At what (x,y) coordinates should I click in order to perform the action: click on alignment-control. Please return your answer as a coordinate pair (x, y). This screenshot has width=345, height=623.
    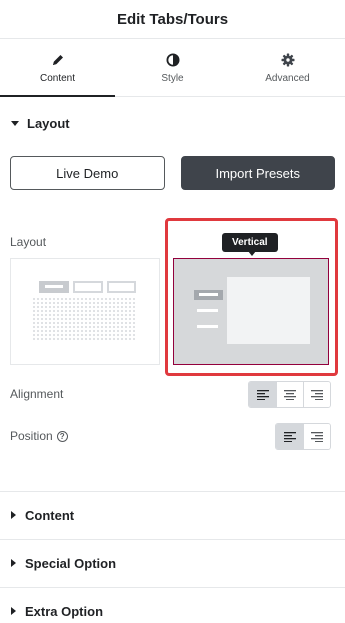
    Looking at the image, I should click on (289, 394).